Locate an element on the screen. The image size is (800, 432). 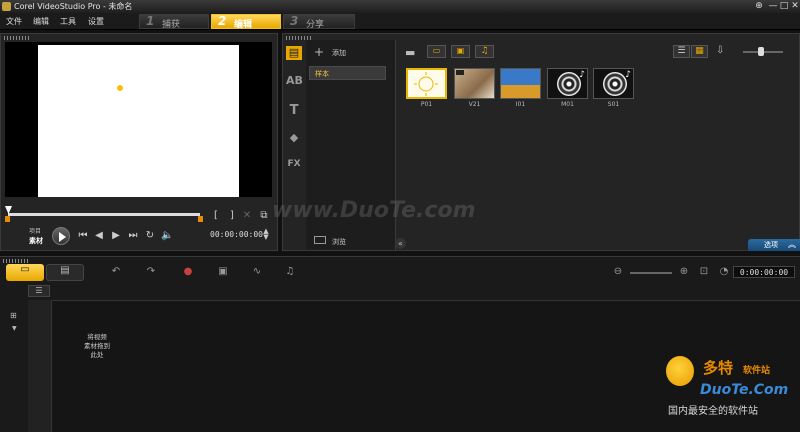
pin-icon: ⊕ is located at coordinates (759, 6).